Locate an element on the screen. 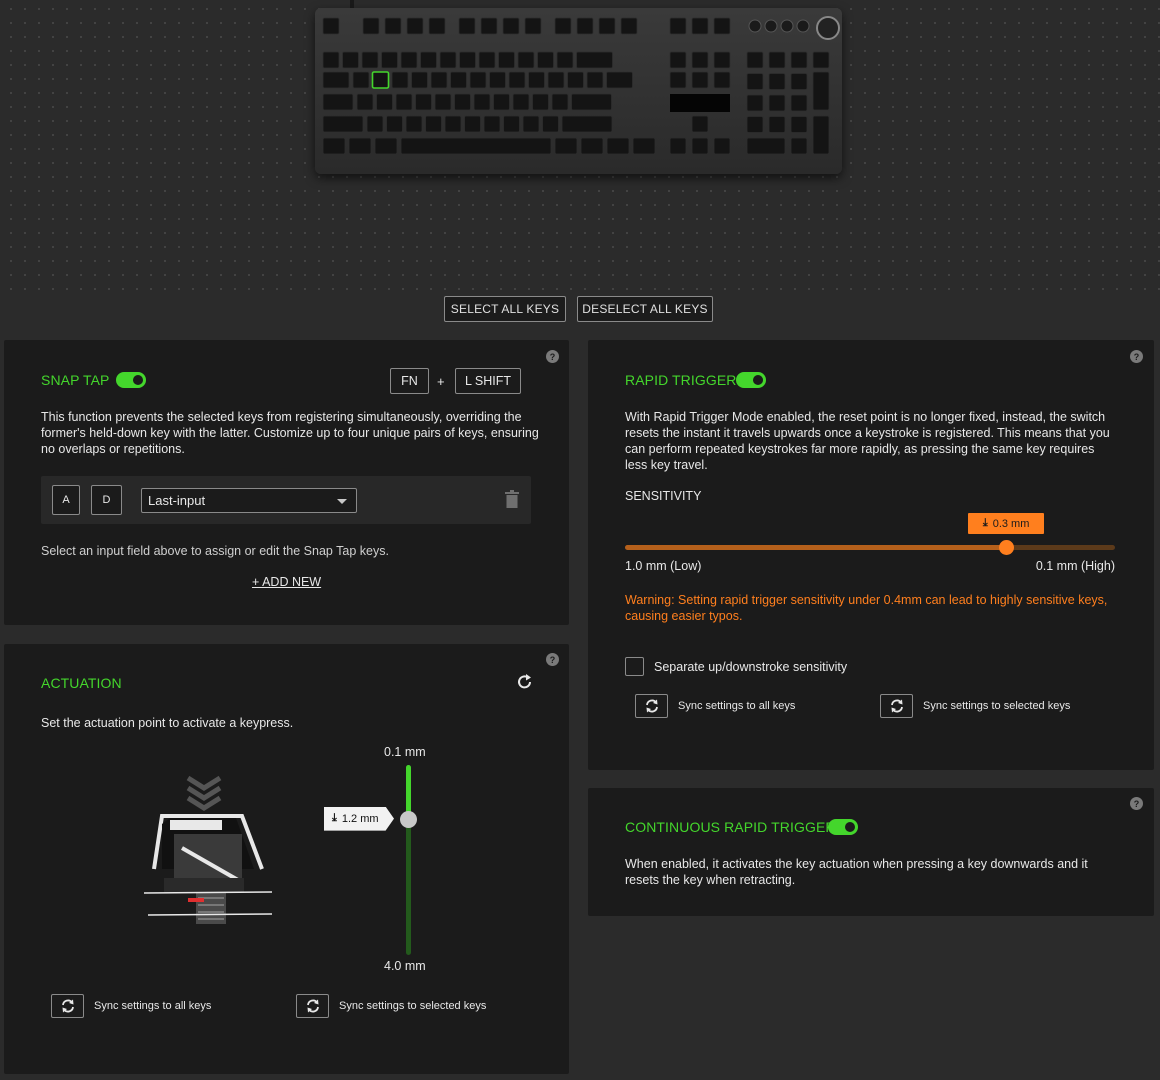 The width and height of the screenshot is (1160, 1080). key-tab is located at coordinates (336, 80).